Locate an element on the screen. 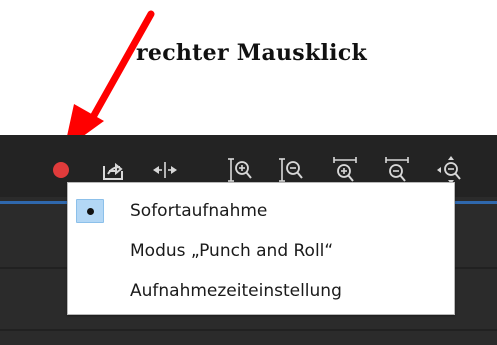 This screenshot has width=497, height=345. menu-item-aufnahmezeiteinstellung: Aufnahmezeiteinstellung is located at coordinates (261, 291).